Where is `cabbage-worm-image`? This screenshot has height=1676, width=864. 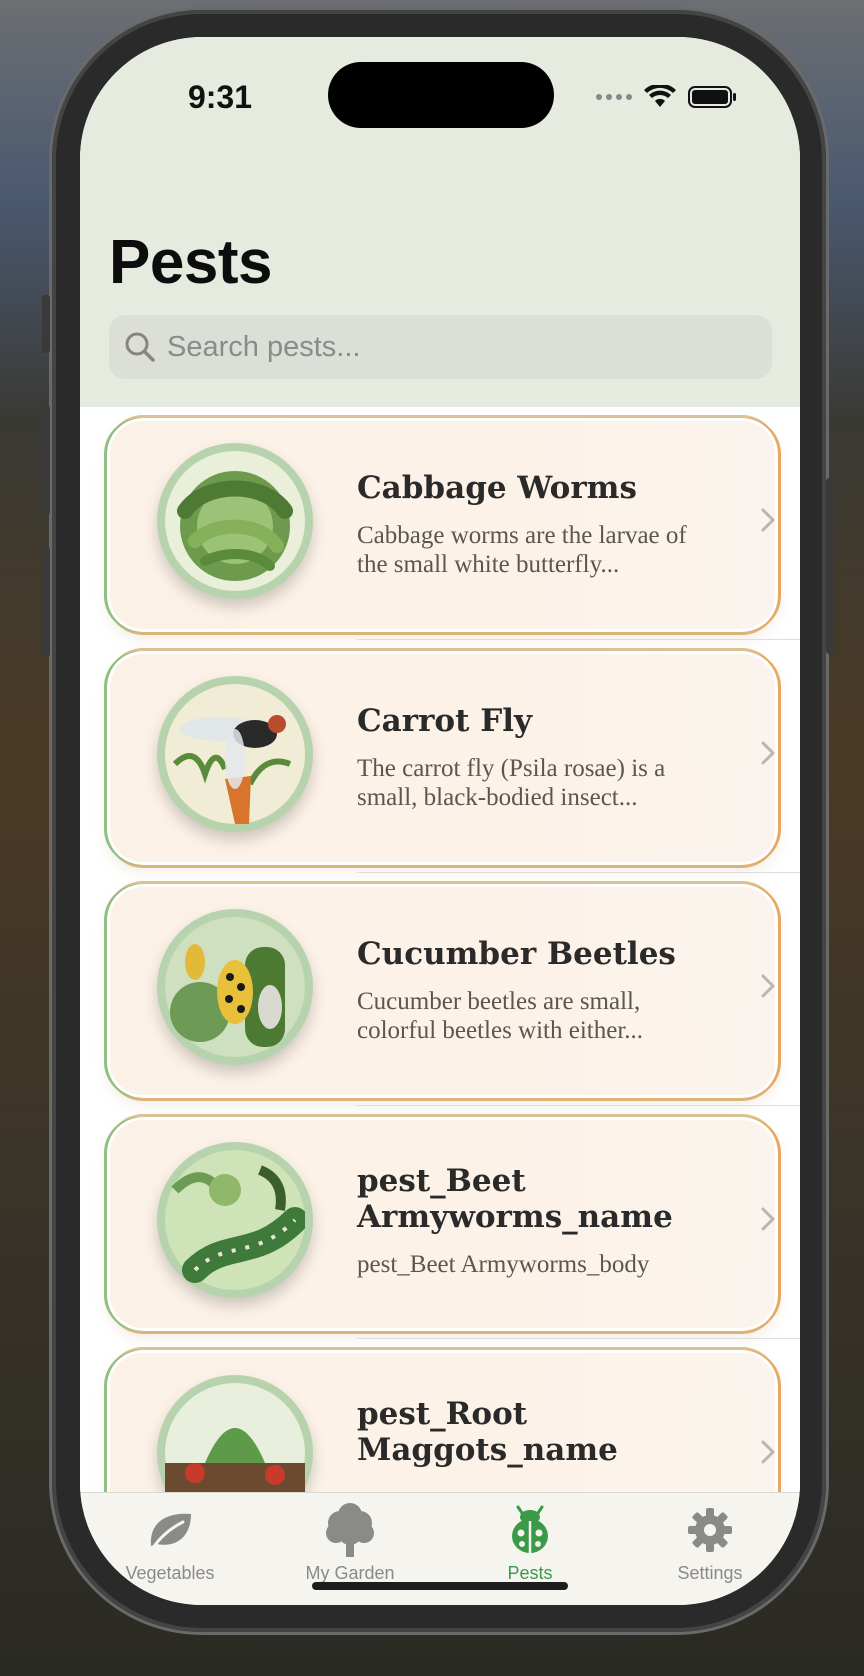 cabbage-worm-image is located at coordinates (235, 521).